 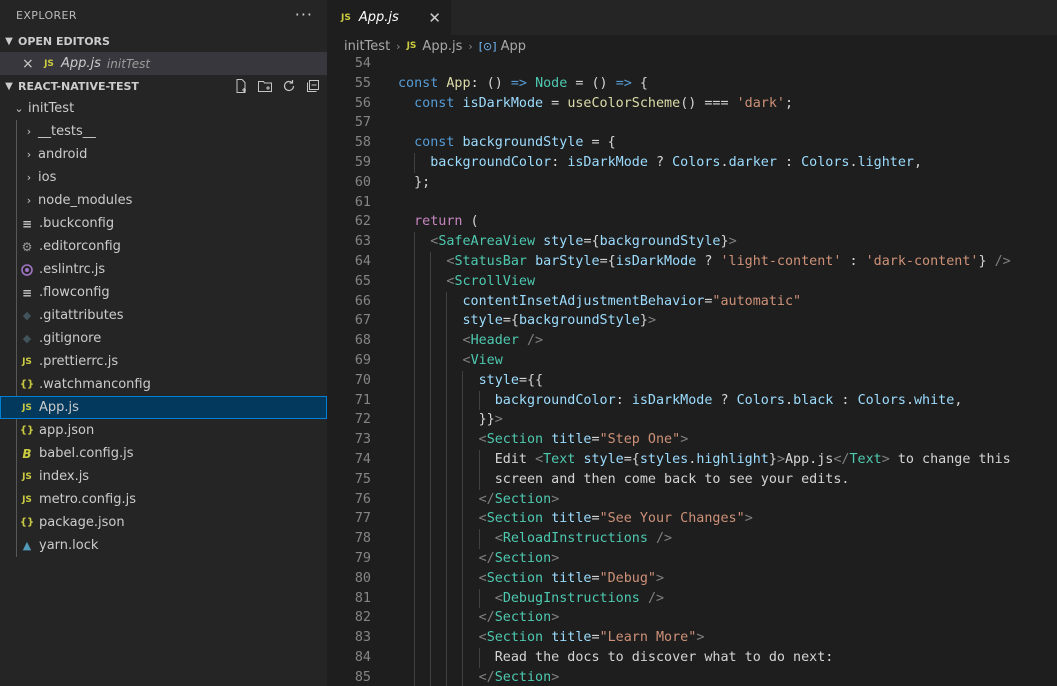 What do you see at coordinates (163, 223) in the screenshot?
I see `tree-item: ≡ .buckconfig` at bounding box center [163, 223].